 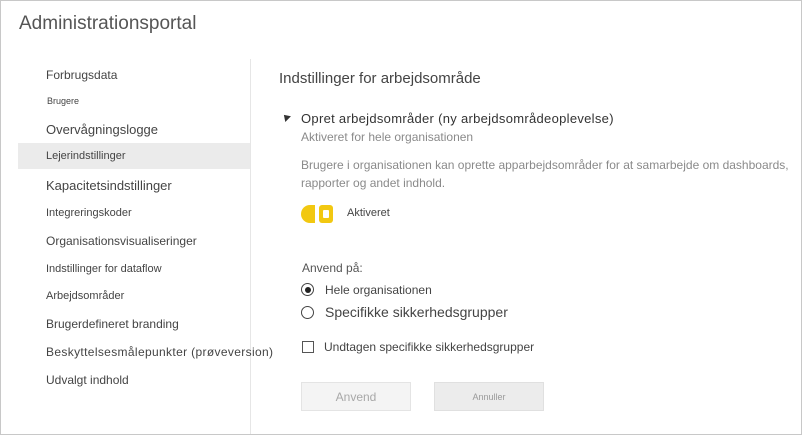 I want to click on exception-checkbox-label: Undtagen specifikke sikkerhedsgrupper, so click(x=429, y=347).